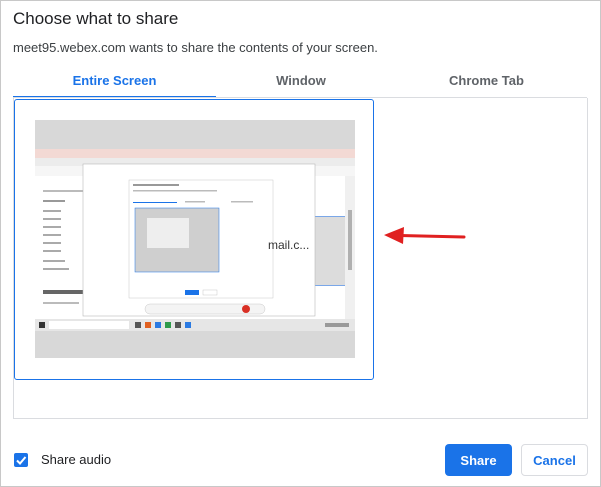 The image size is (601, 487). Describe the element at coordinates (478, 460) in the screenshot. I see `share-button: Share` at that location.